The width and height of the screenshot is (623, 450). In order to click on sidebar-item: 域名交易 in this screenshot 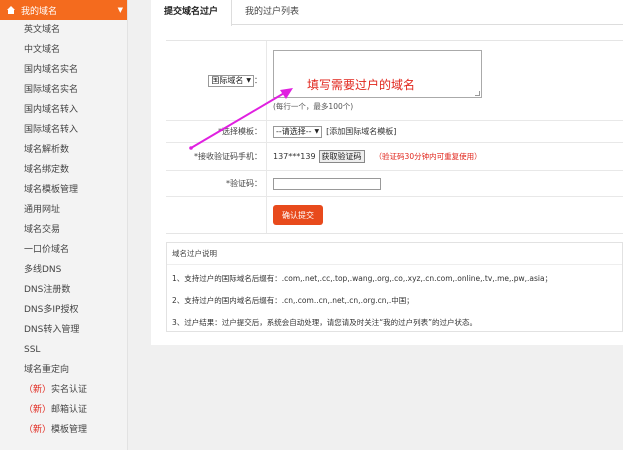, I will do `click(63, 230)`.